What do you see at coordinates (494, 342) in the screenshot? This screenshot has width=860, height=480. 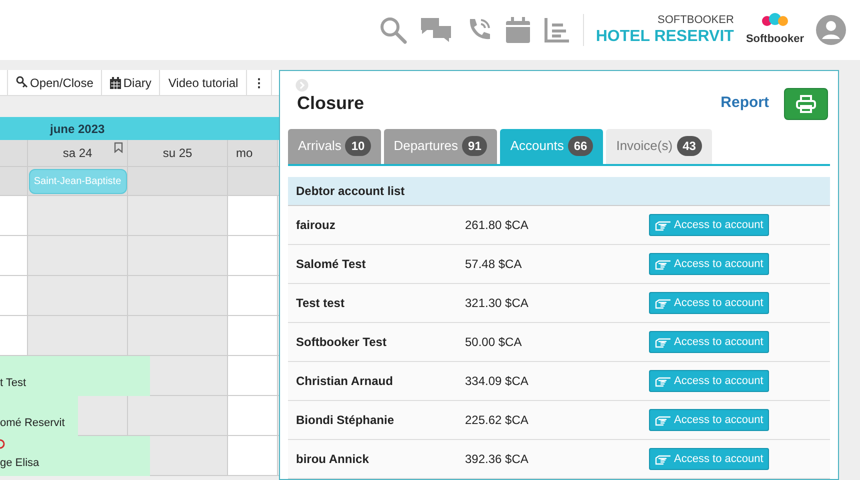 I see `account-amount: 50.00 $CA` at bounding box center [494, 342].